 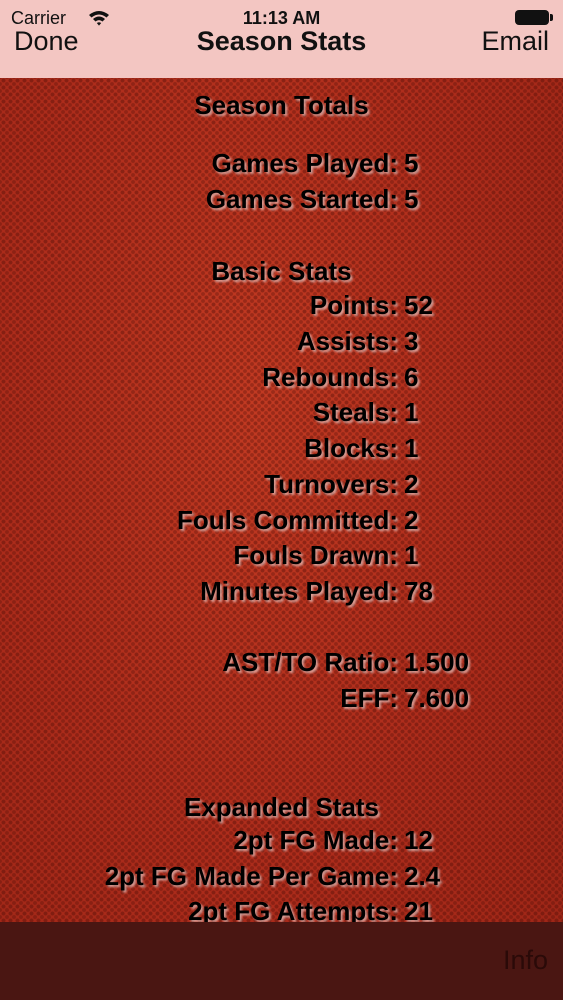 I want to click on stat-row-2pt-fg-made: 2pt FG Made: 12, so click(x=281, y=840).